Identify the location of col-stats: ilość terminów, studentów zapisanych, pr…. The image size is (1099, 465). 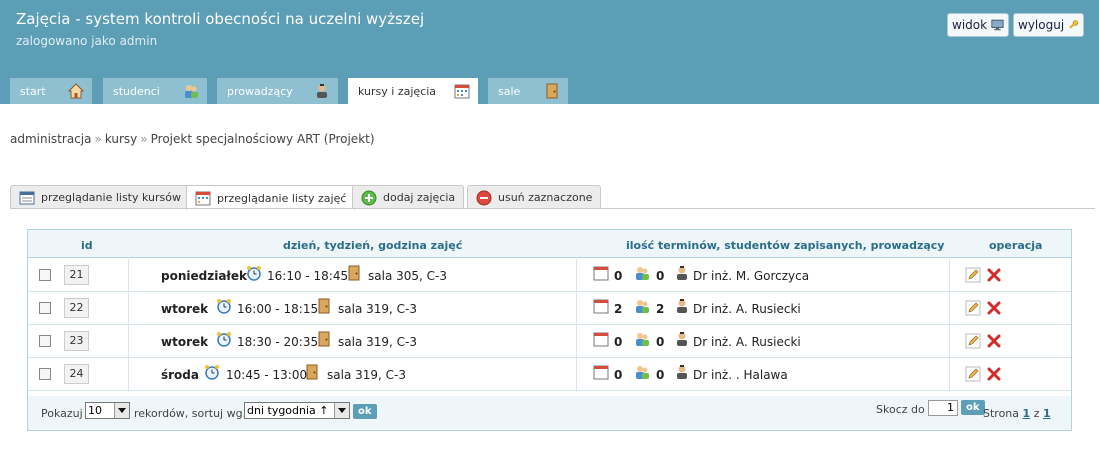
(785, 245).